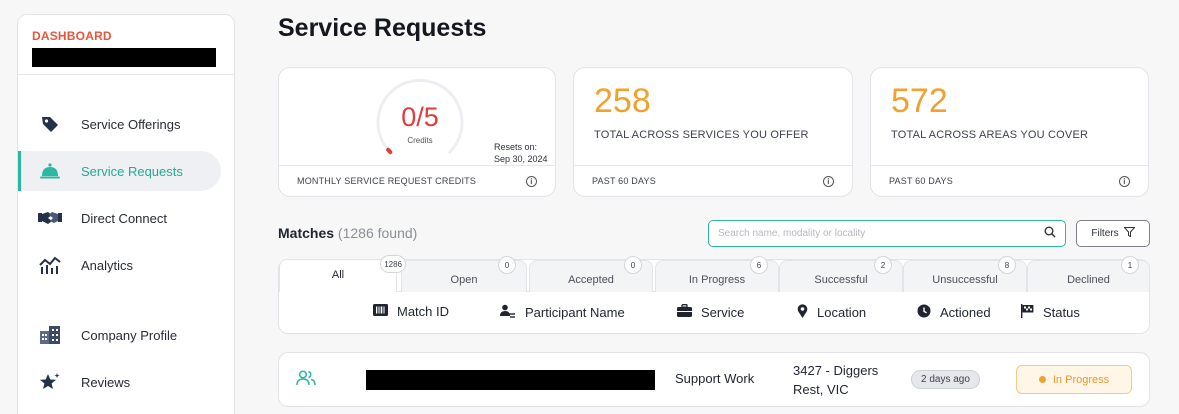 The image size is (1179, 414). I want to click on row-service: Support Work, so click(715, 378).